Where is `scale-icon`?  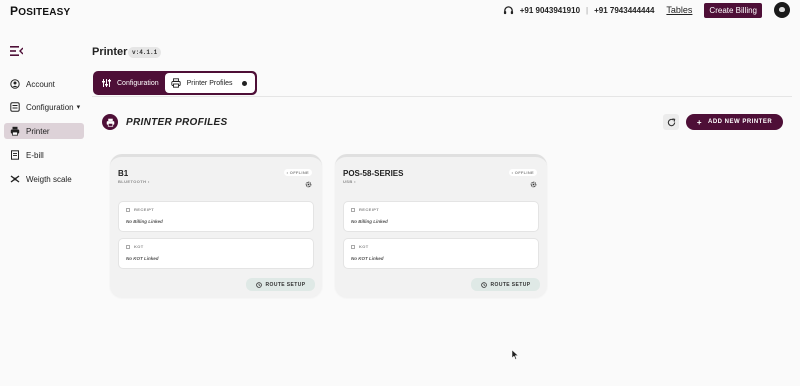 scale-icon is located at coordinates (15, 179).